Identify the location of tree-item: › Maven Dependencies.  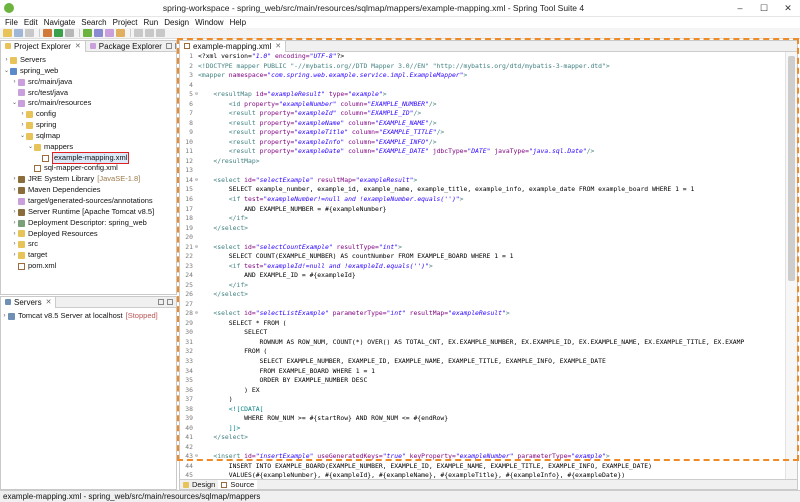
(88, 190).